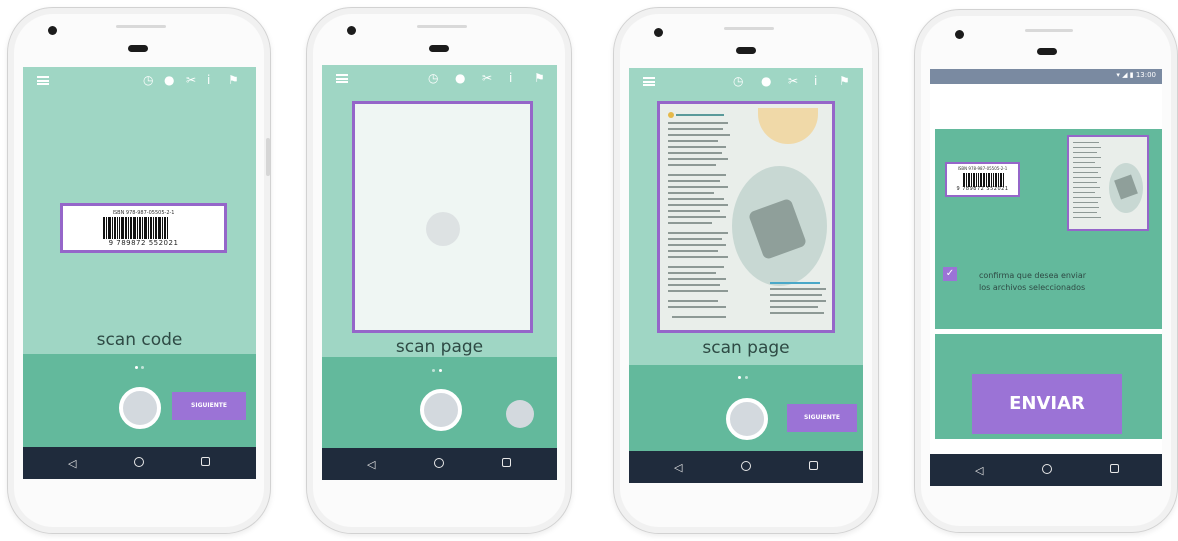 The height and width of the screenshot is (541, 1178). Describe the element at coordinates (1108, 183) in the screenshot. I see `scanned-page-thumbnail` at that location.